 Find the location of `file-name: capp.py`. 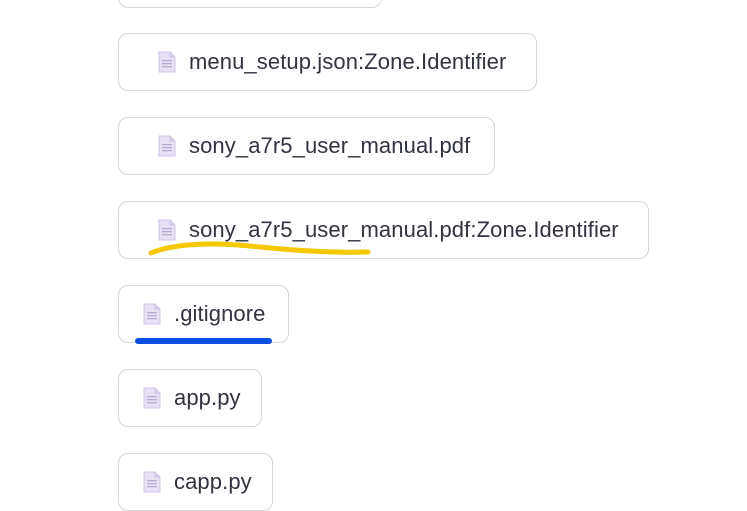

file-name: capp.py is located at coordinates (213, 481).